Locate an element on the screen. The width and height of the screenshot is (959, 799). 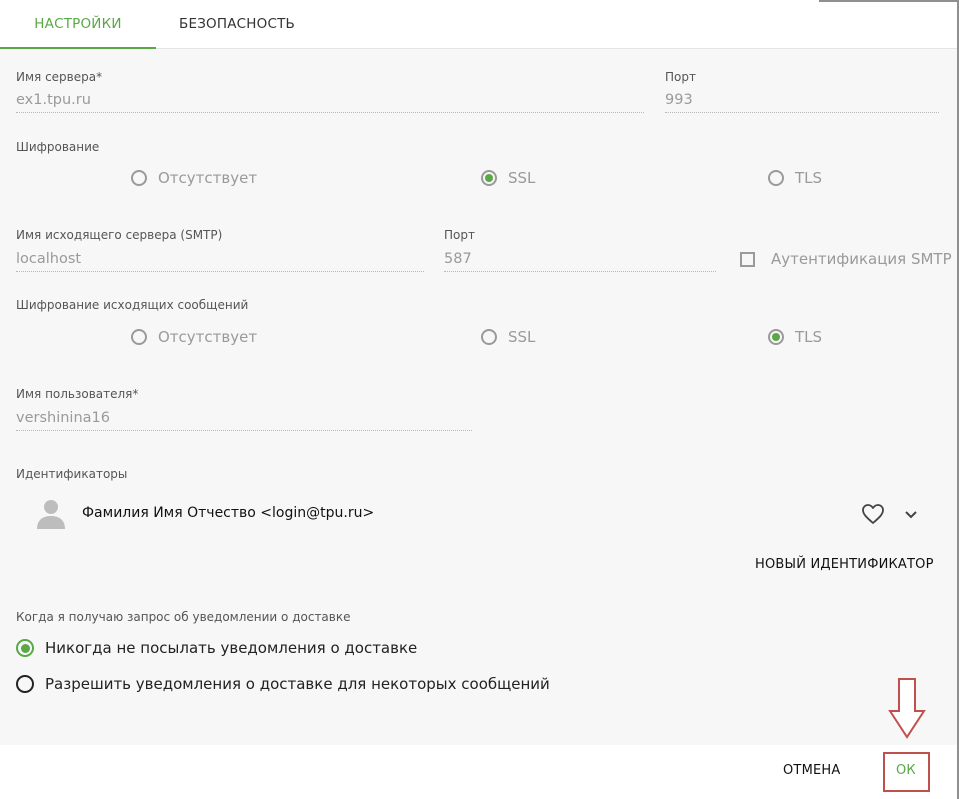
smtp-server-input is located at coordinates (220, 259).